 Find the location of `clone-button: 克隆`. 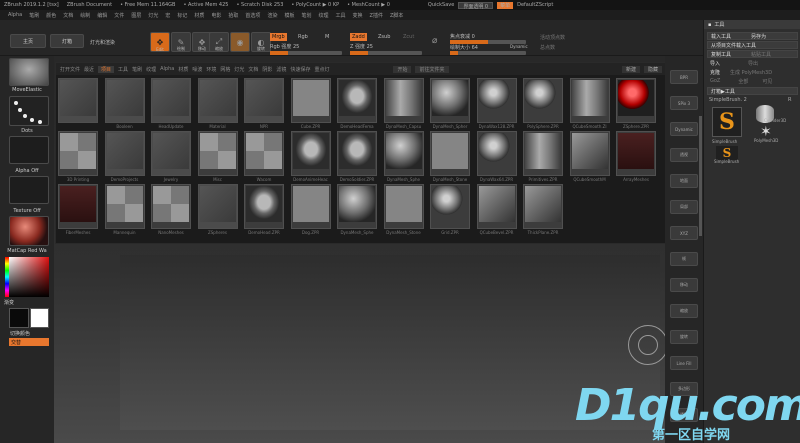

clone-button: 克隆 is located at coordinates (715, 72).